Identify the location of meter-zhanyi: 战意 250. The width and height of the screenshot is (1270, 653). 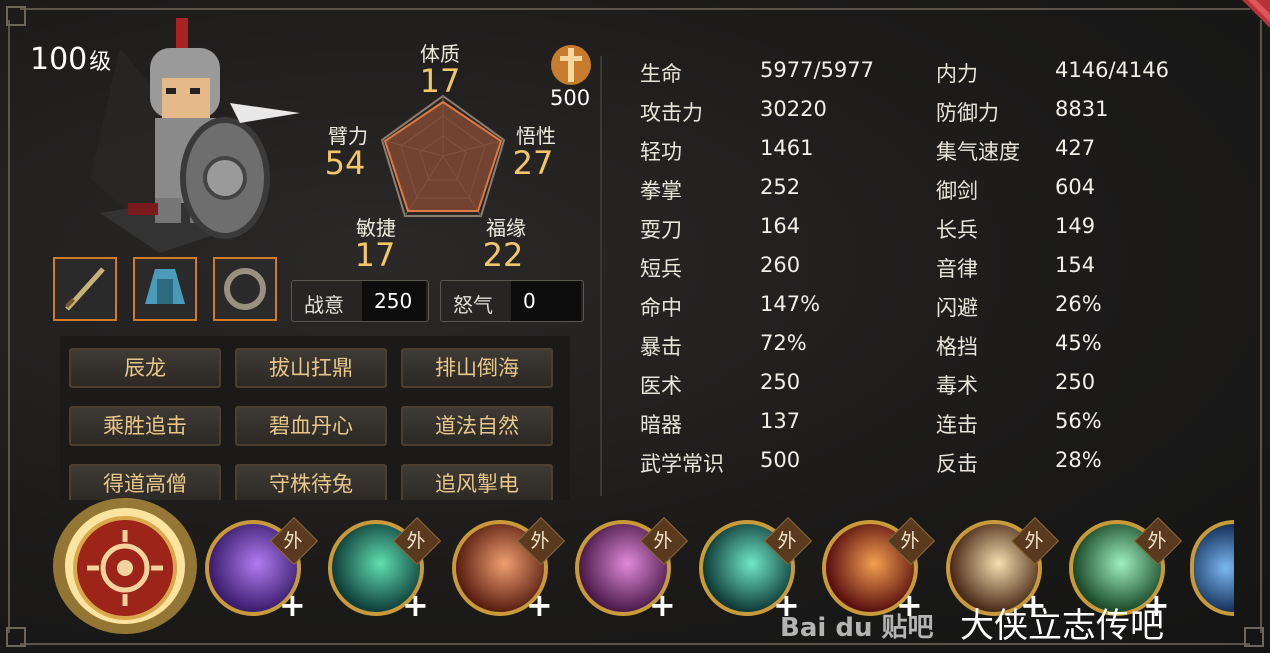
(360, 301).